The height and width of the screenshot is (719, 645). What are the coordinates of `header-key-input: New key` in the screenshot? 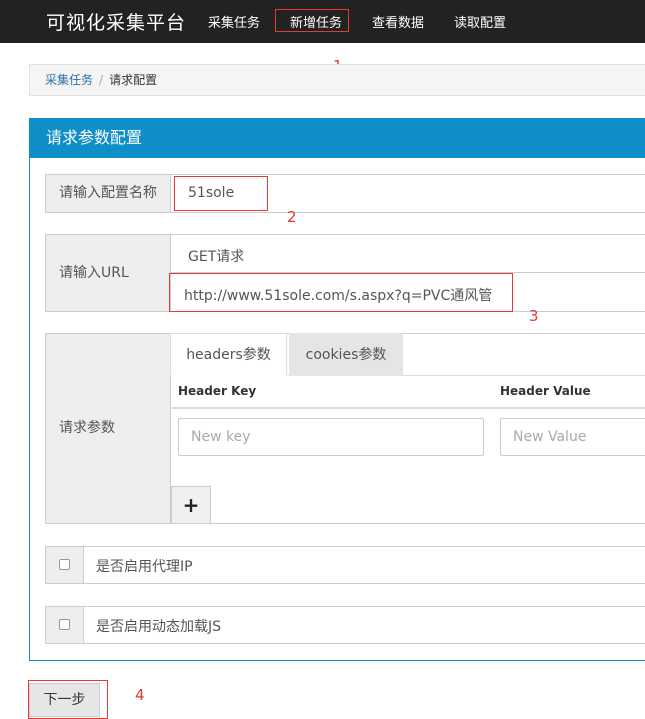 It's located at (331, 437).